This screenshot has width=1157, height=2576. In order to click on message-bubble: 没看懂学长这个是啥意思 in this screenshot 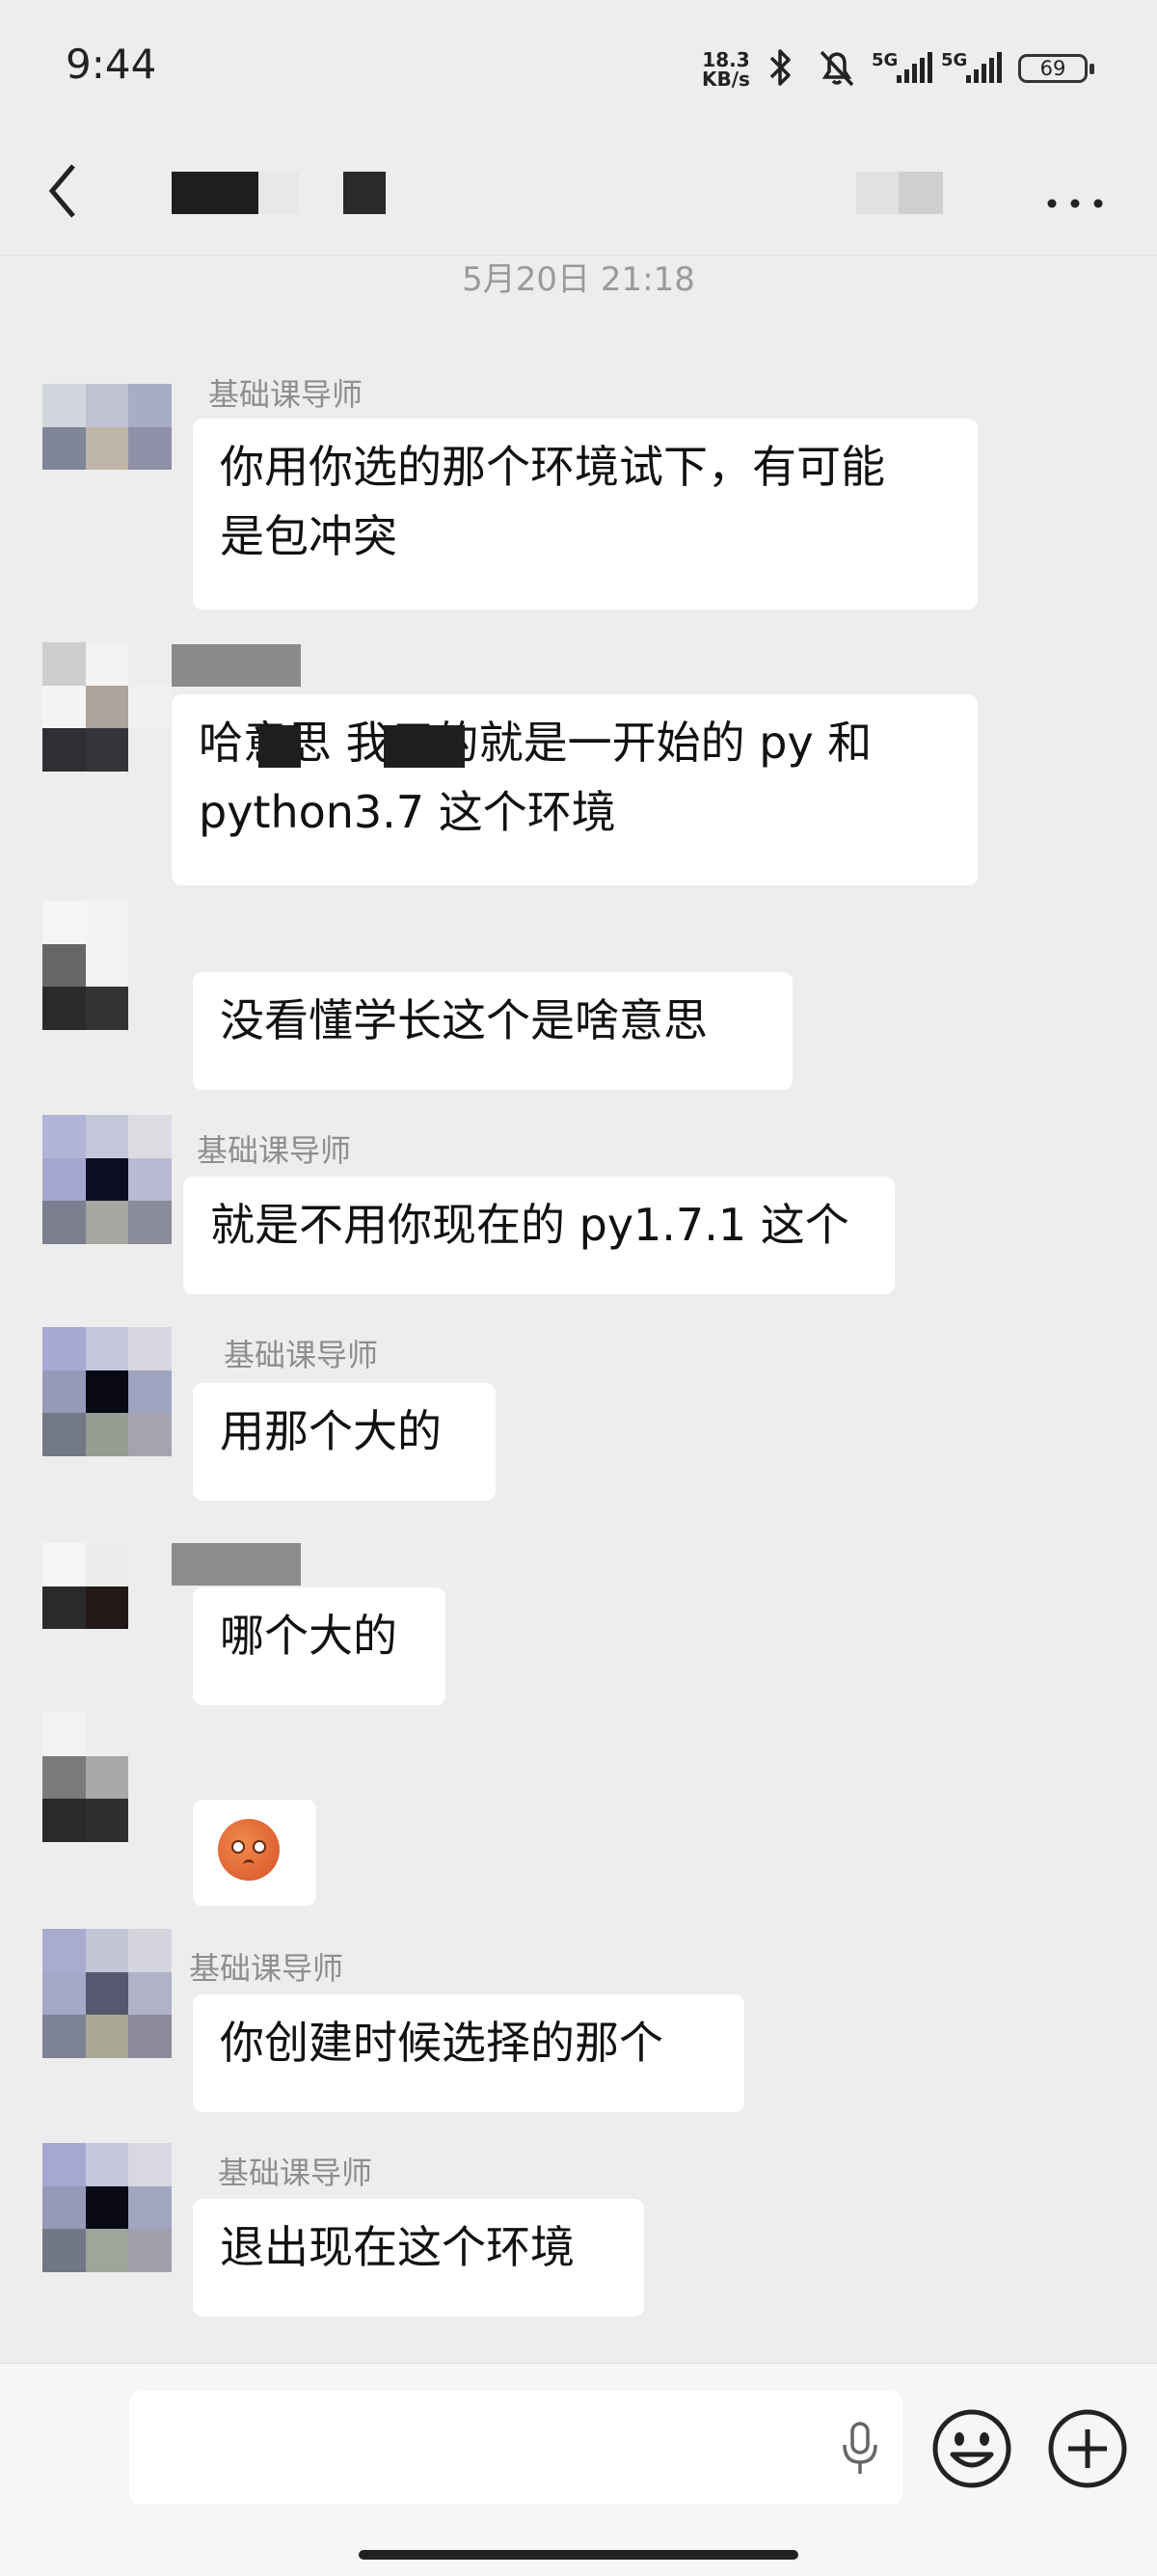, I will do `click(493, 1031)`.